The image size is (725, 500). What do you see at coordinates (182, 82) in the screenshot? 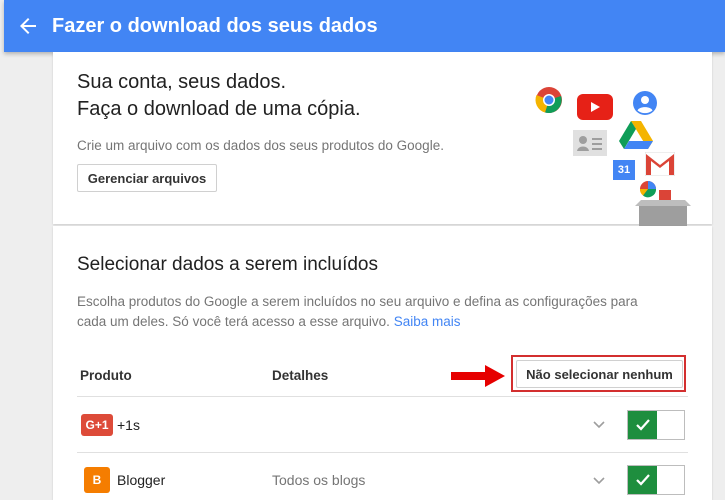
I see `hero-line1: Sua conta, seus dados.` at bounding box center [182, 82].